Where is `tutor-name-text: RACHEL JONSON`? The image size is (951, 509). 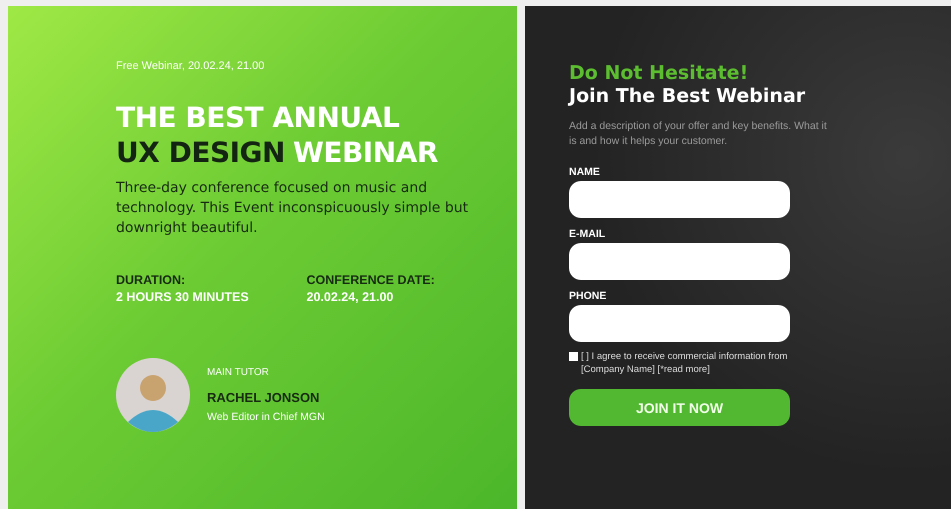 tutor-name-text: RACHEL JONSON is located at coordinates (263, 397).